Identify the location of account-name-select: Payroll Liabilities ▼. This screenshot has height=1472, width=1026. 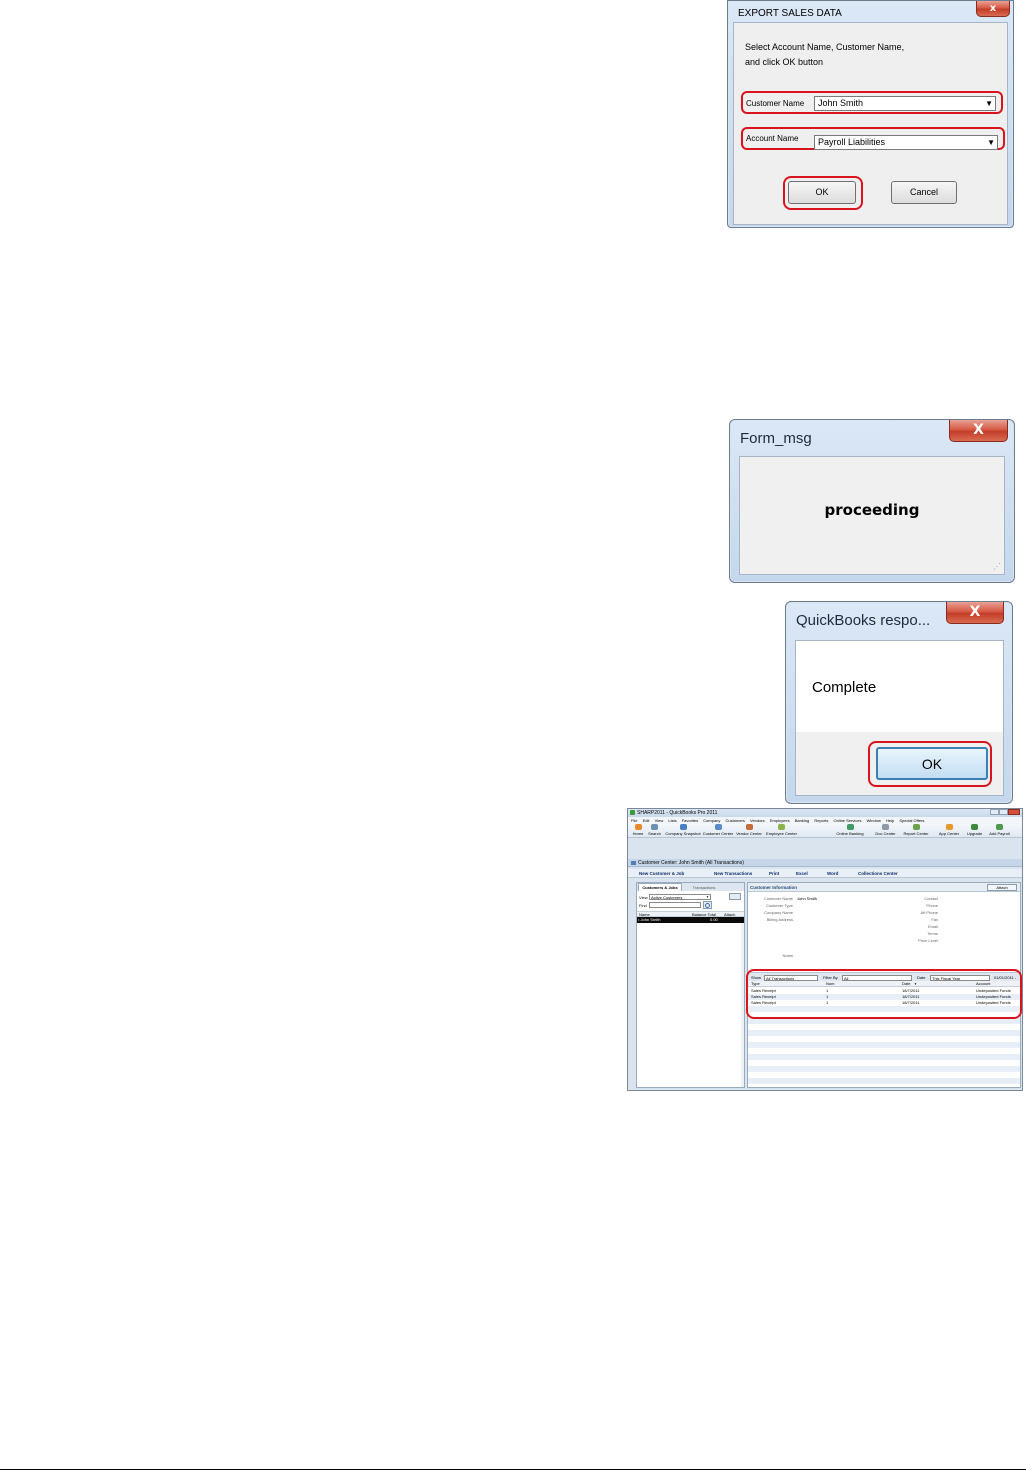
(906, 142).